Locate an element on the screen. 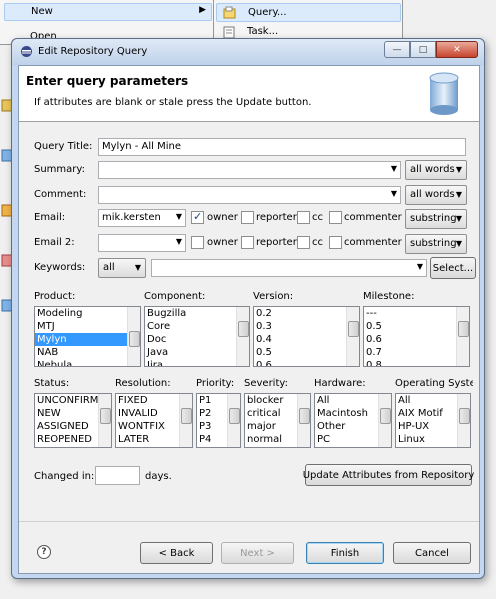  dialog-titlebar: Edit Repository Query — □ ✕ is located at coordinates (248, 52).